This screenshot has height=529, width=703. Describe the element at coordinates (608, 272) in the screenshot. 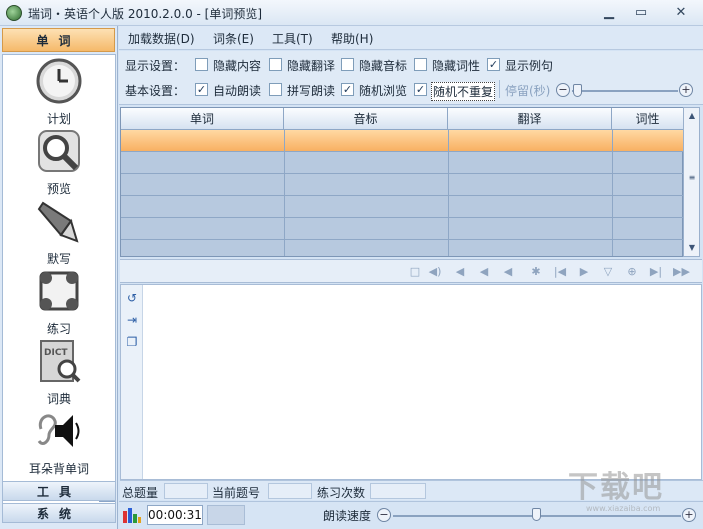

I see `flag-icon: ▽` at that location.